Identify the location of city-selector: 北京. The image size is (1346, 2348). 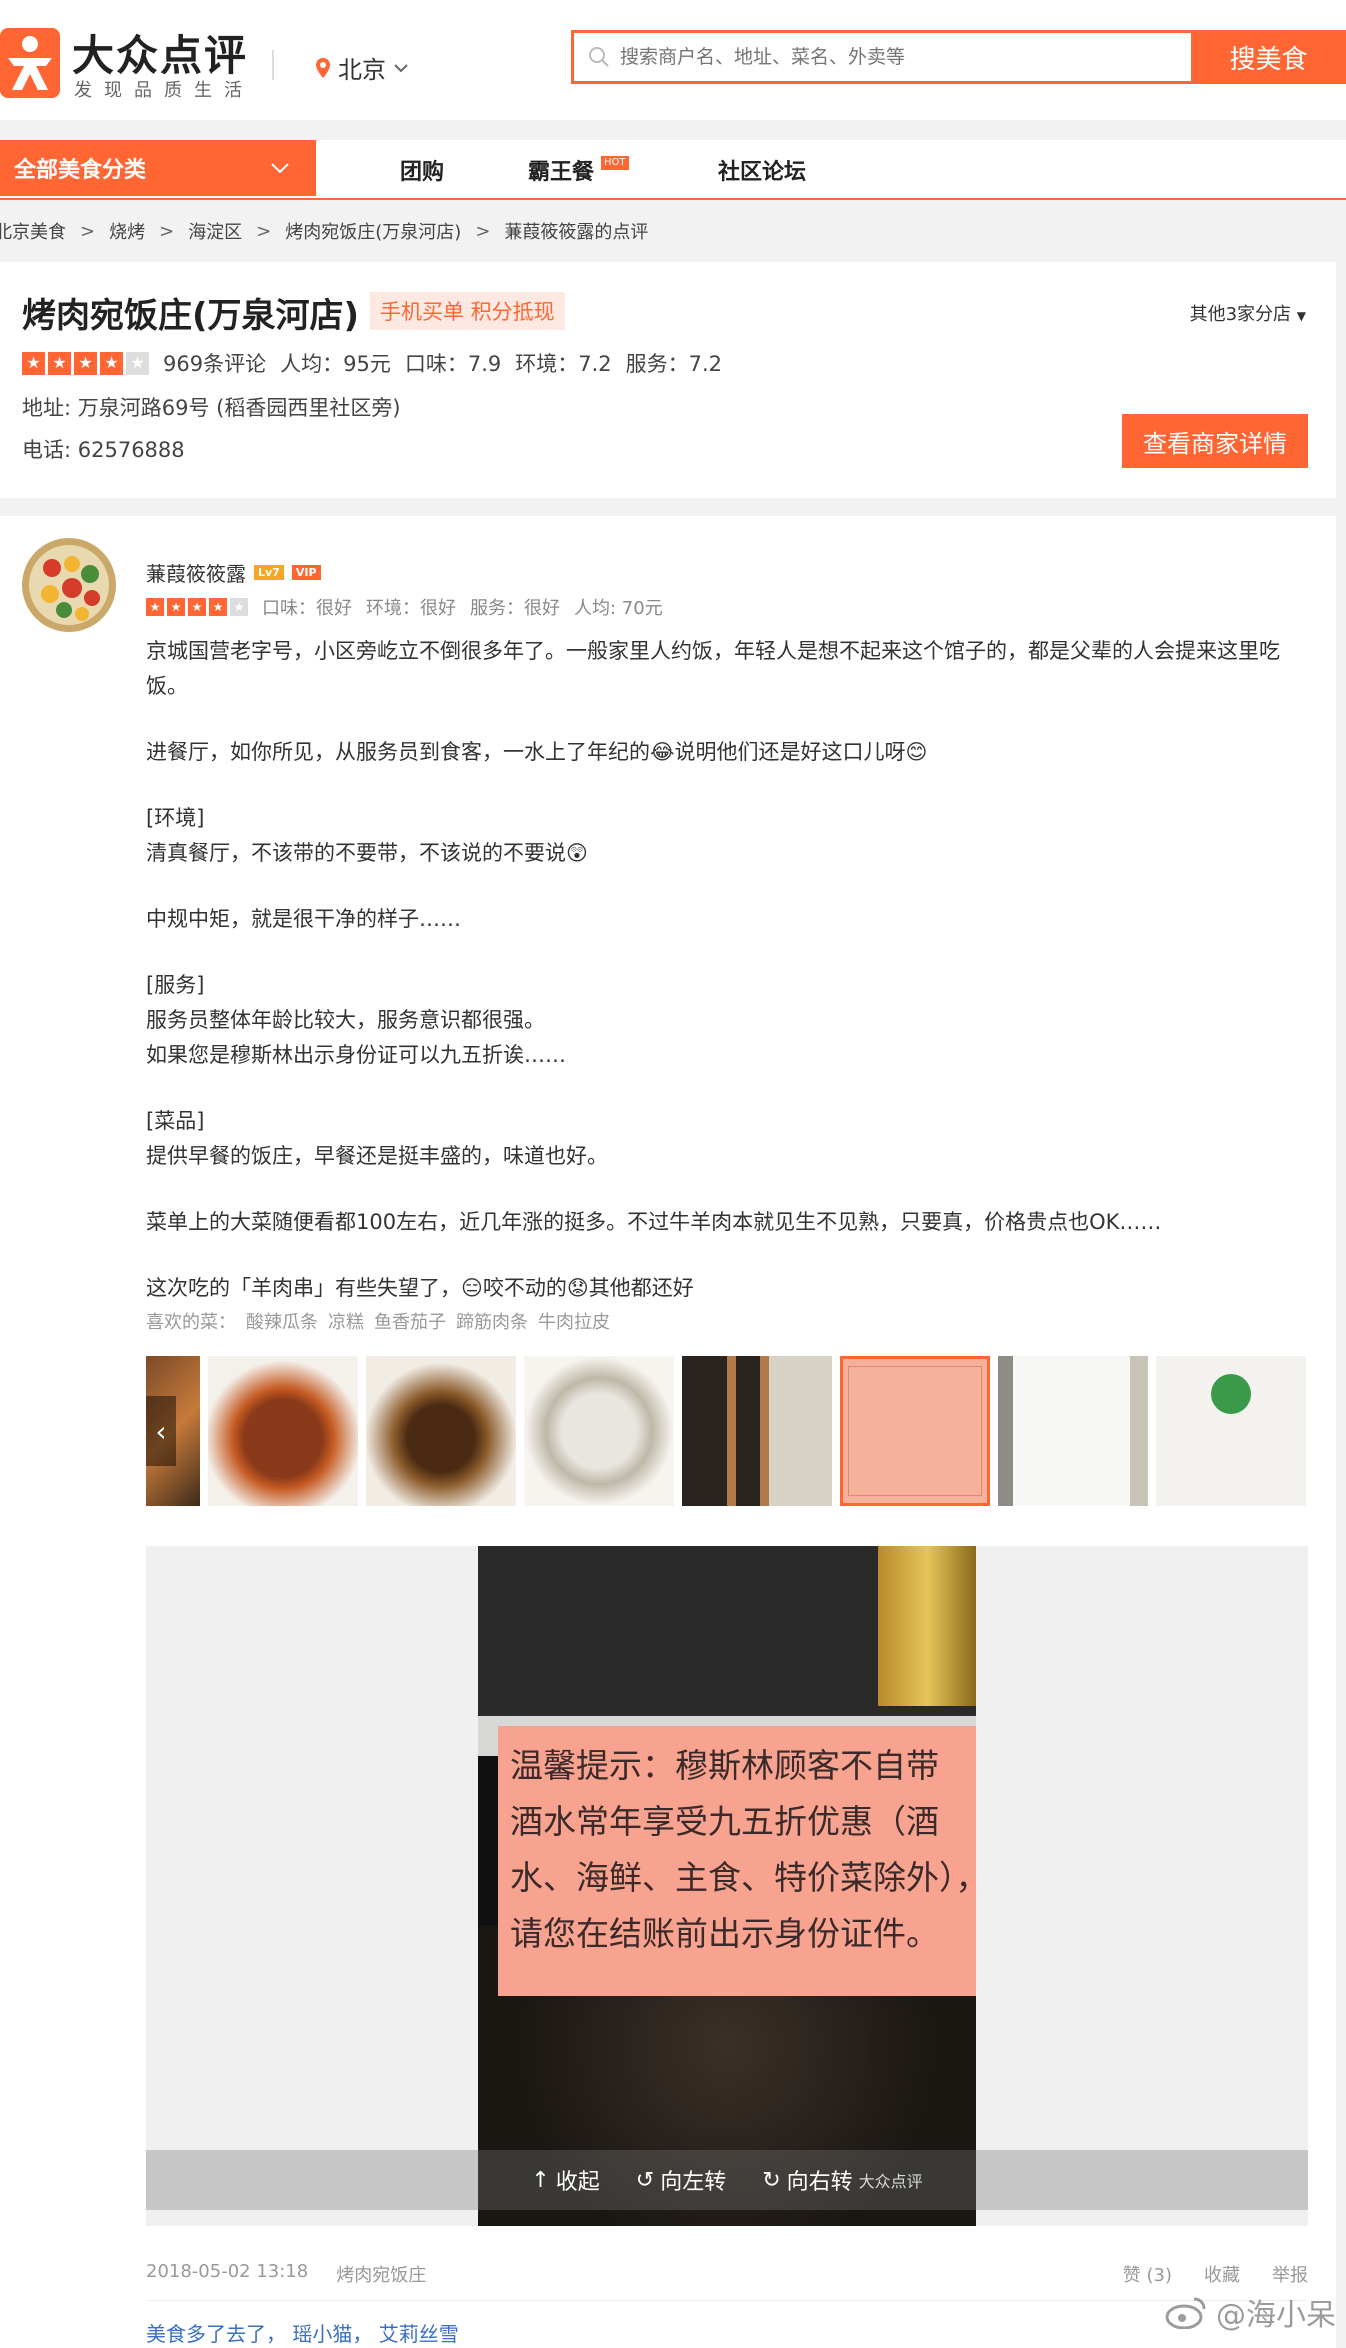
(362, 67).